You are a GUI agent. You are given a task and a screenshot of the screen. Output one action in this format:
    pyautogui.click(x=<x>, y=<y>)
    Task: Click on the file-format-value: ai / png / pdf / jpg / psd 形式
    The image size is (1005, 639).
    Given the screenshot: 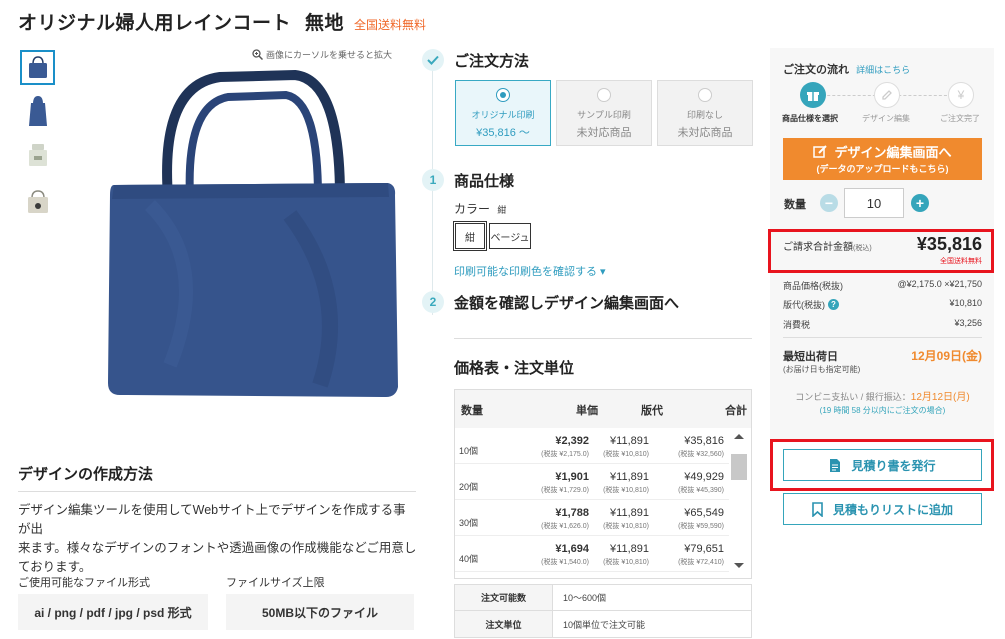 What is the action you would take?
    pyautogui.click(x=113, y=612)
    